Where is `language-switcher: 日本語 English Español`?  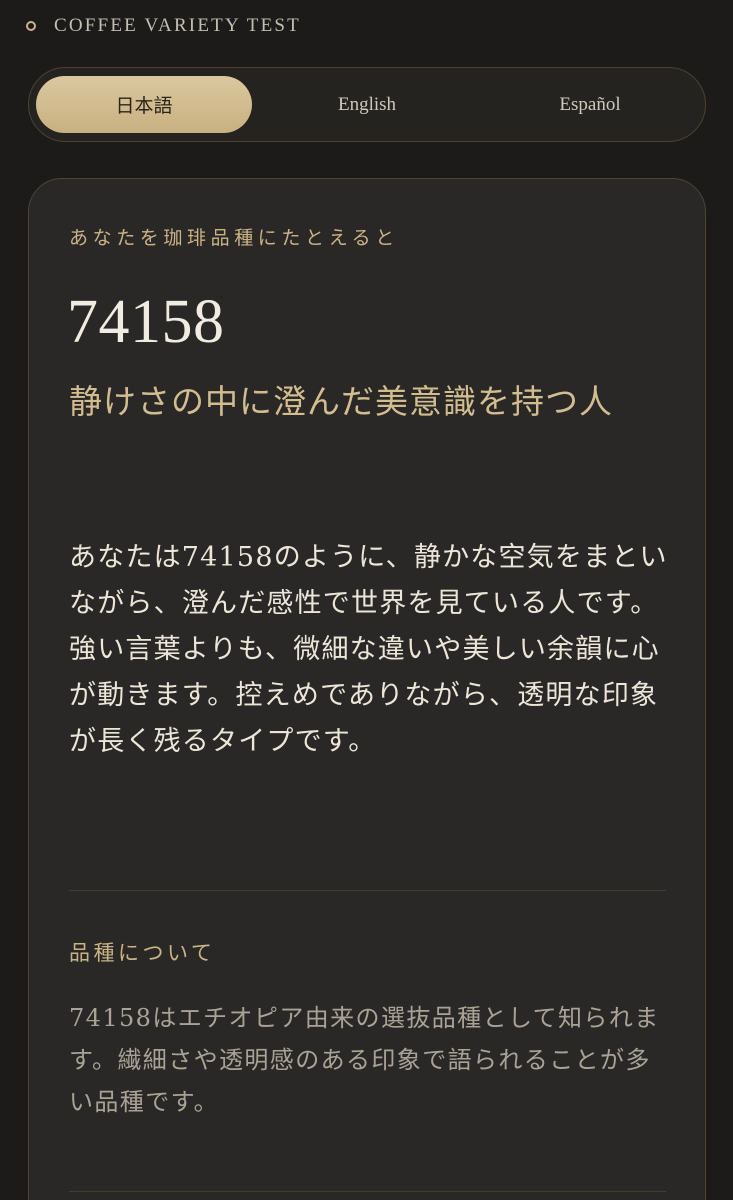 language-switcher: 日本語 English Español is located at coordinates (367, 104).